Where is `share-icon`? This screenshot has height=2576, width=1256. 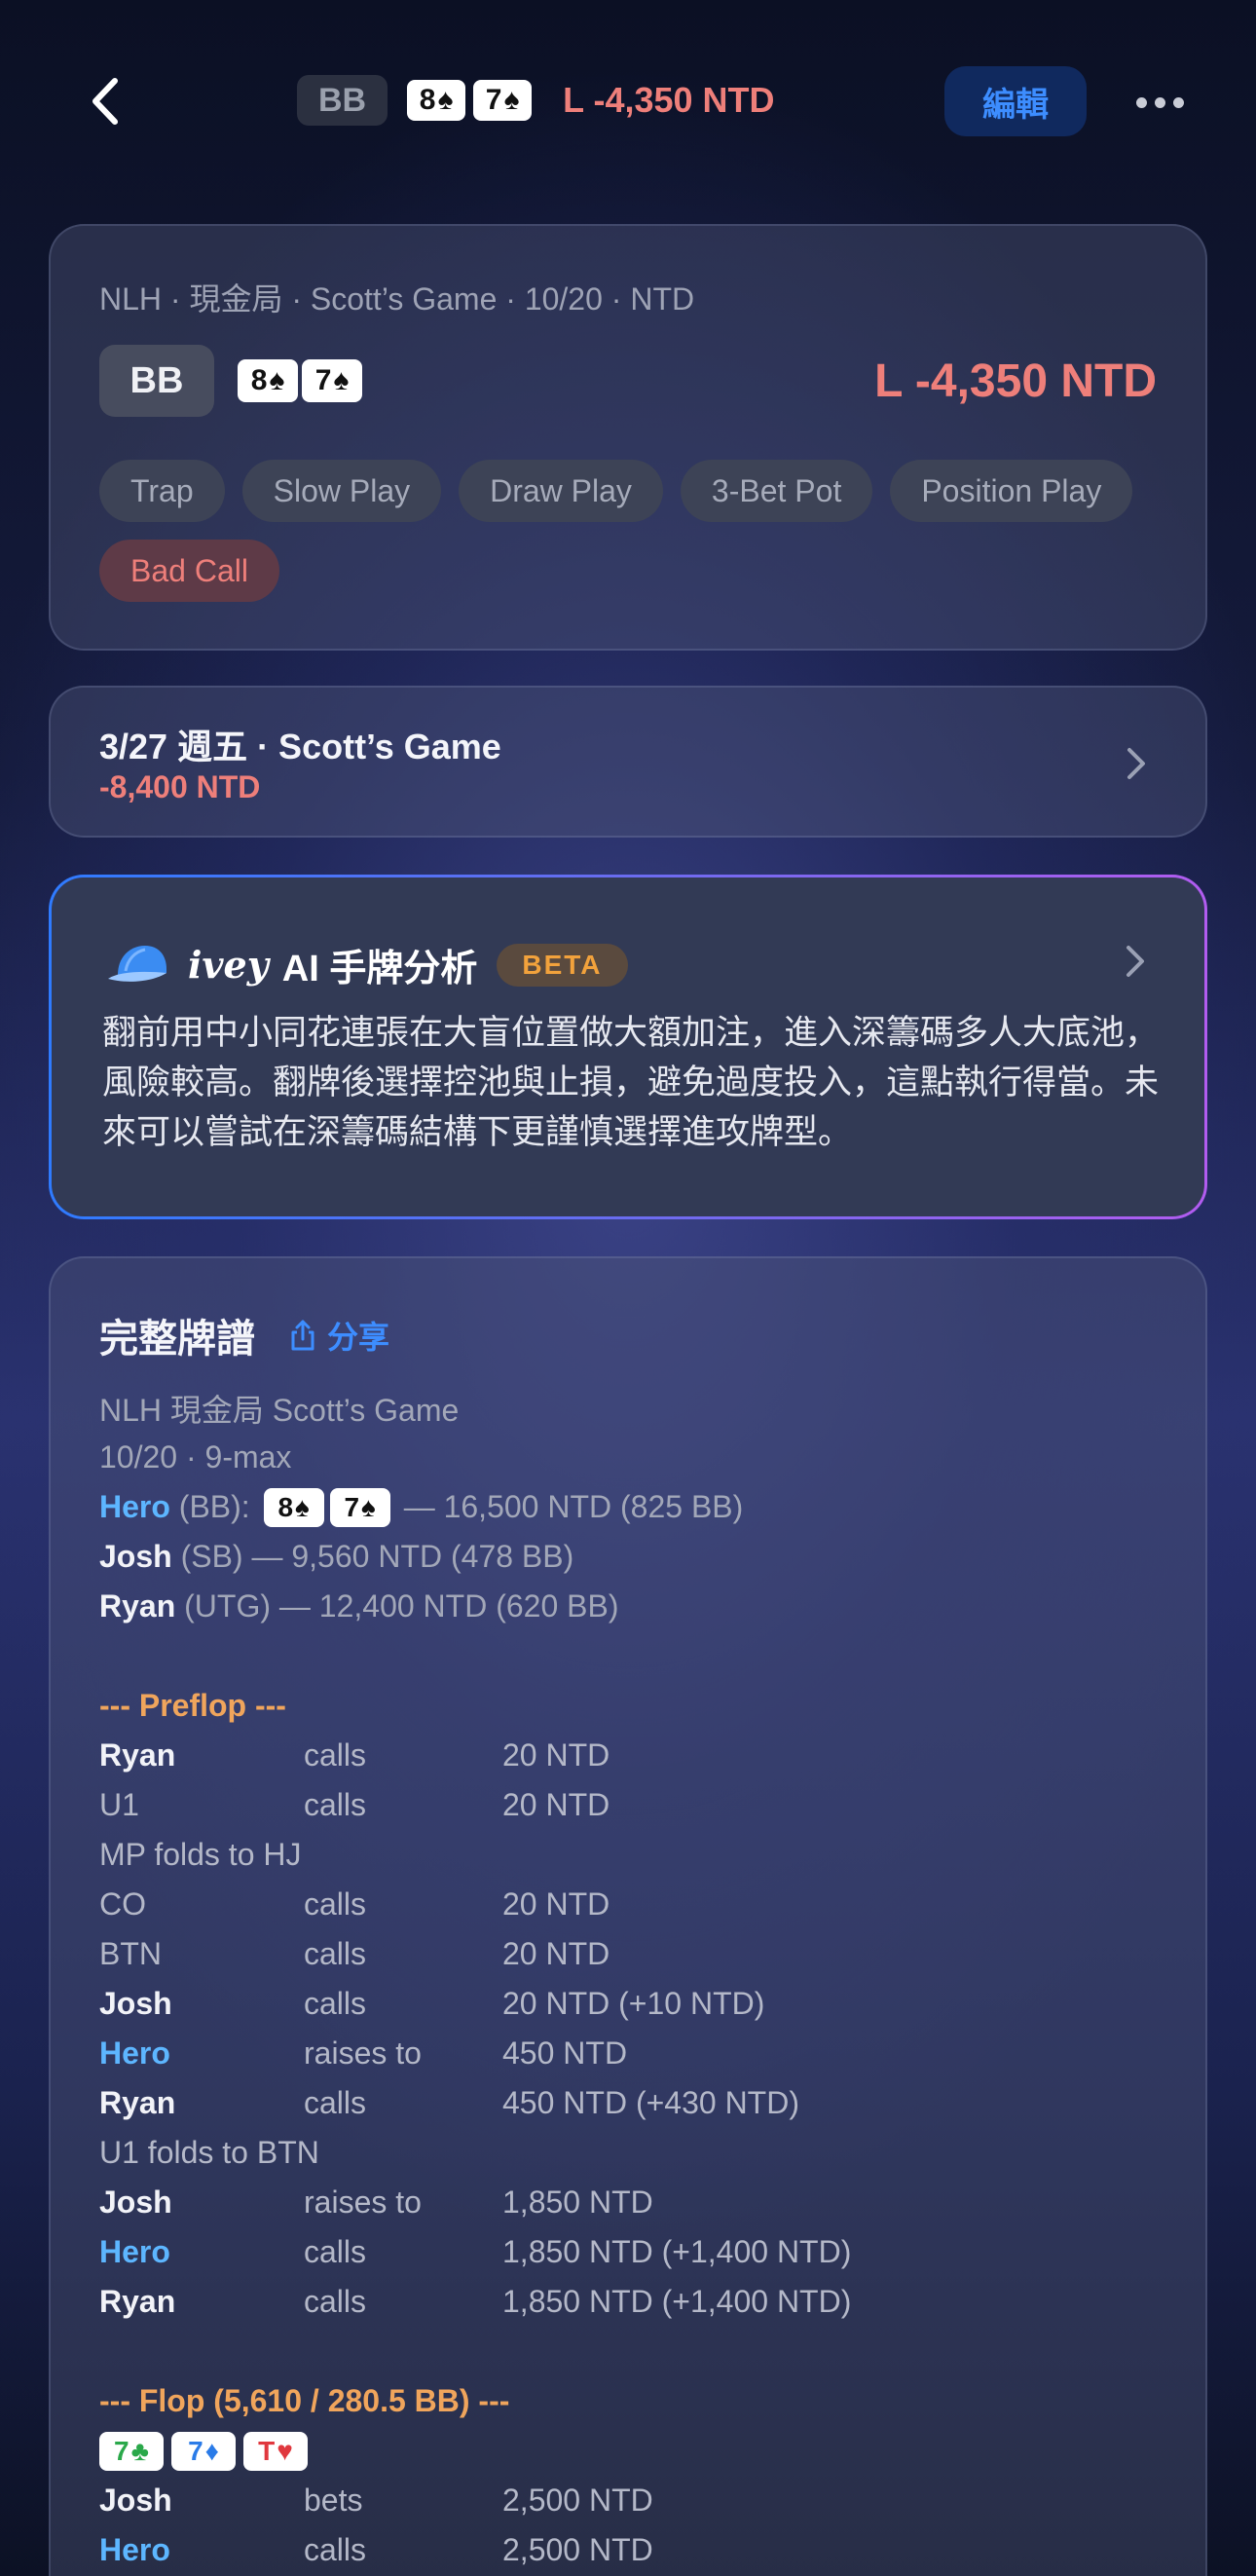 share-icon is located at coordinates (302, 1335).